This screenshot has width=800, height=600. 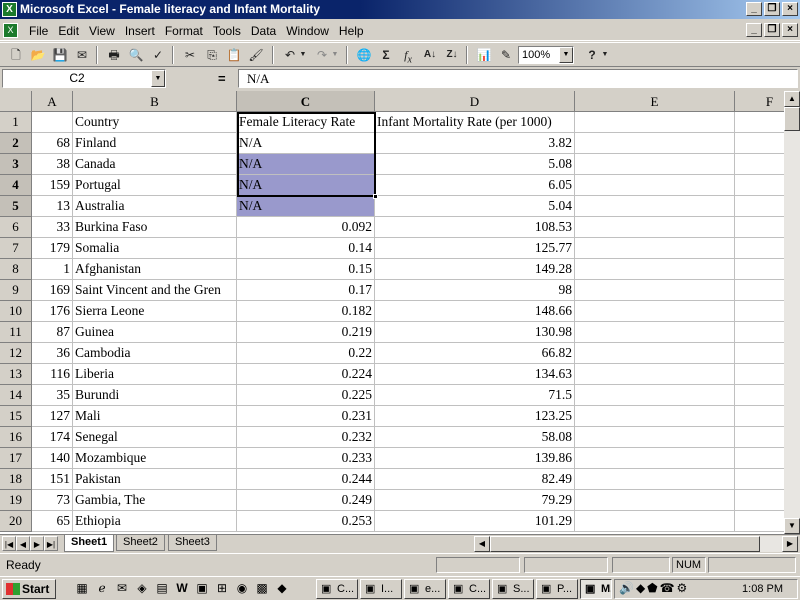 I want to click on cell-e19, so click(x=655, y=500).